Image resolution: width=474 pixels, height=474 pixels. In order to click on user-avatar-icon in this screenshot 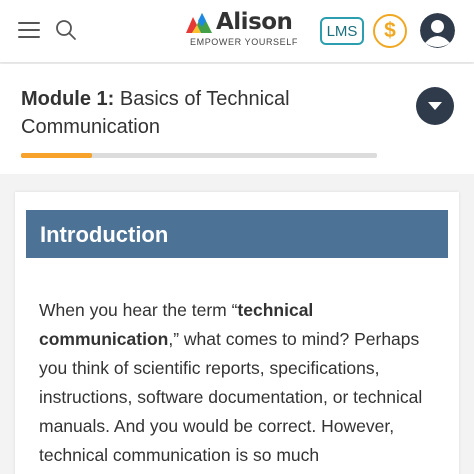, I will do `click(437, 30)`.